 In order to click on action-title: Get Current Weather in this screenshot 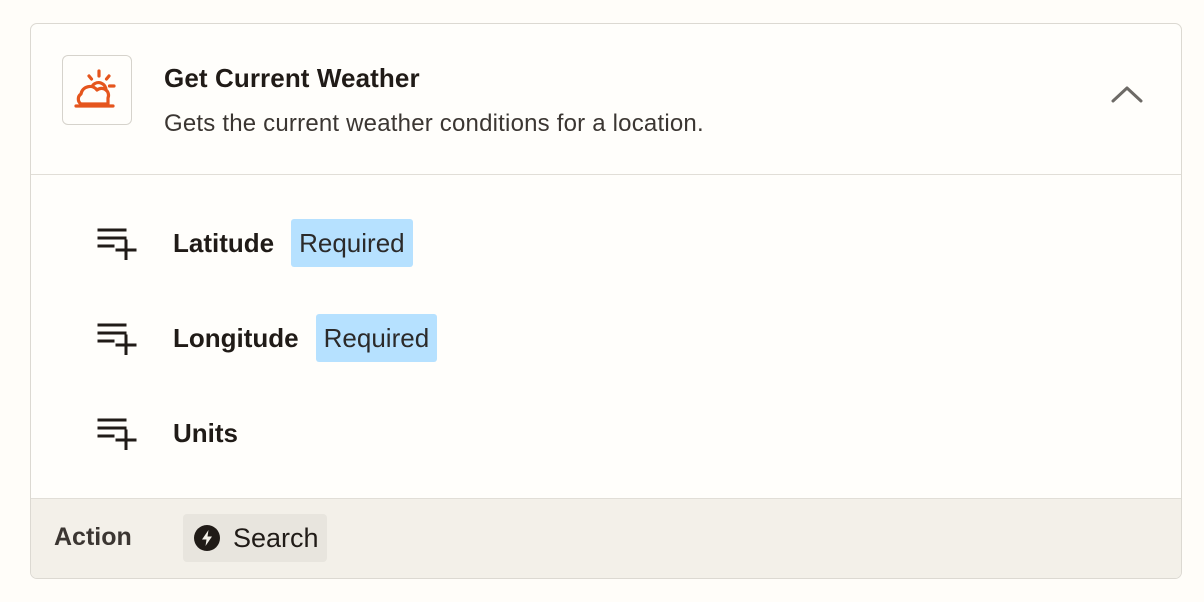, I will do `click(292, 78)`.